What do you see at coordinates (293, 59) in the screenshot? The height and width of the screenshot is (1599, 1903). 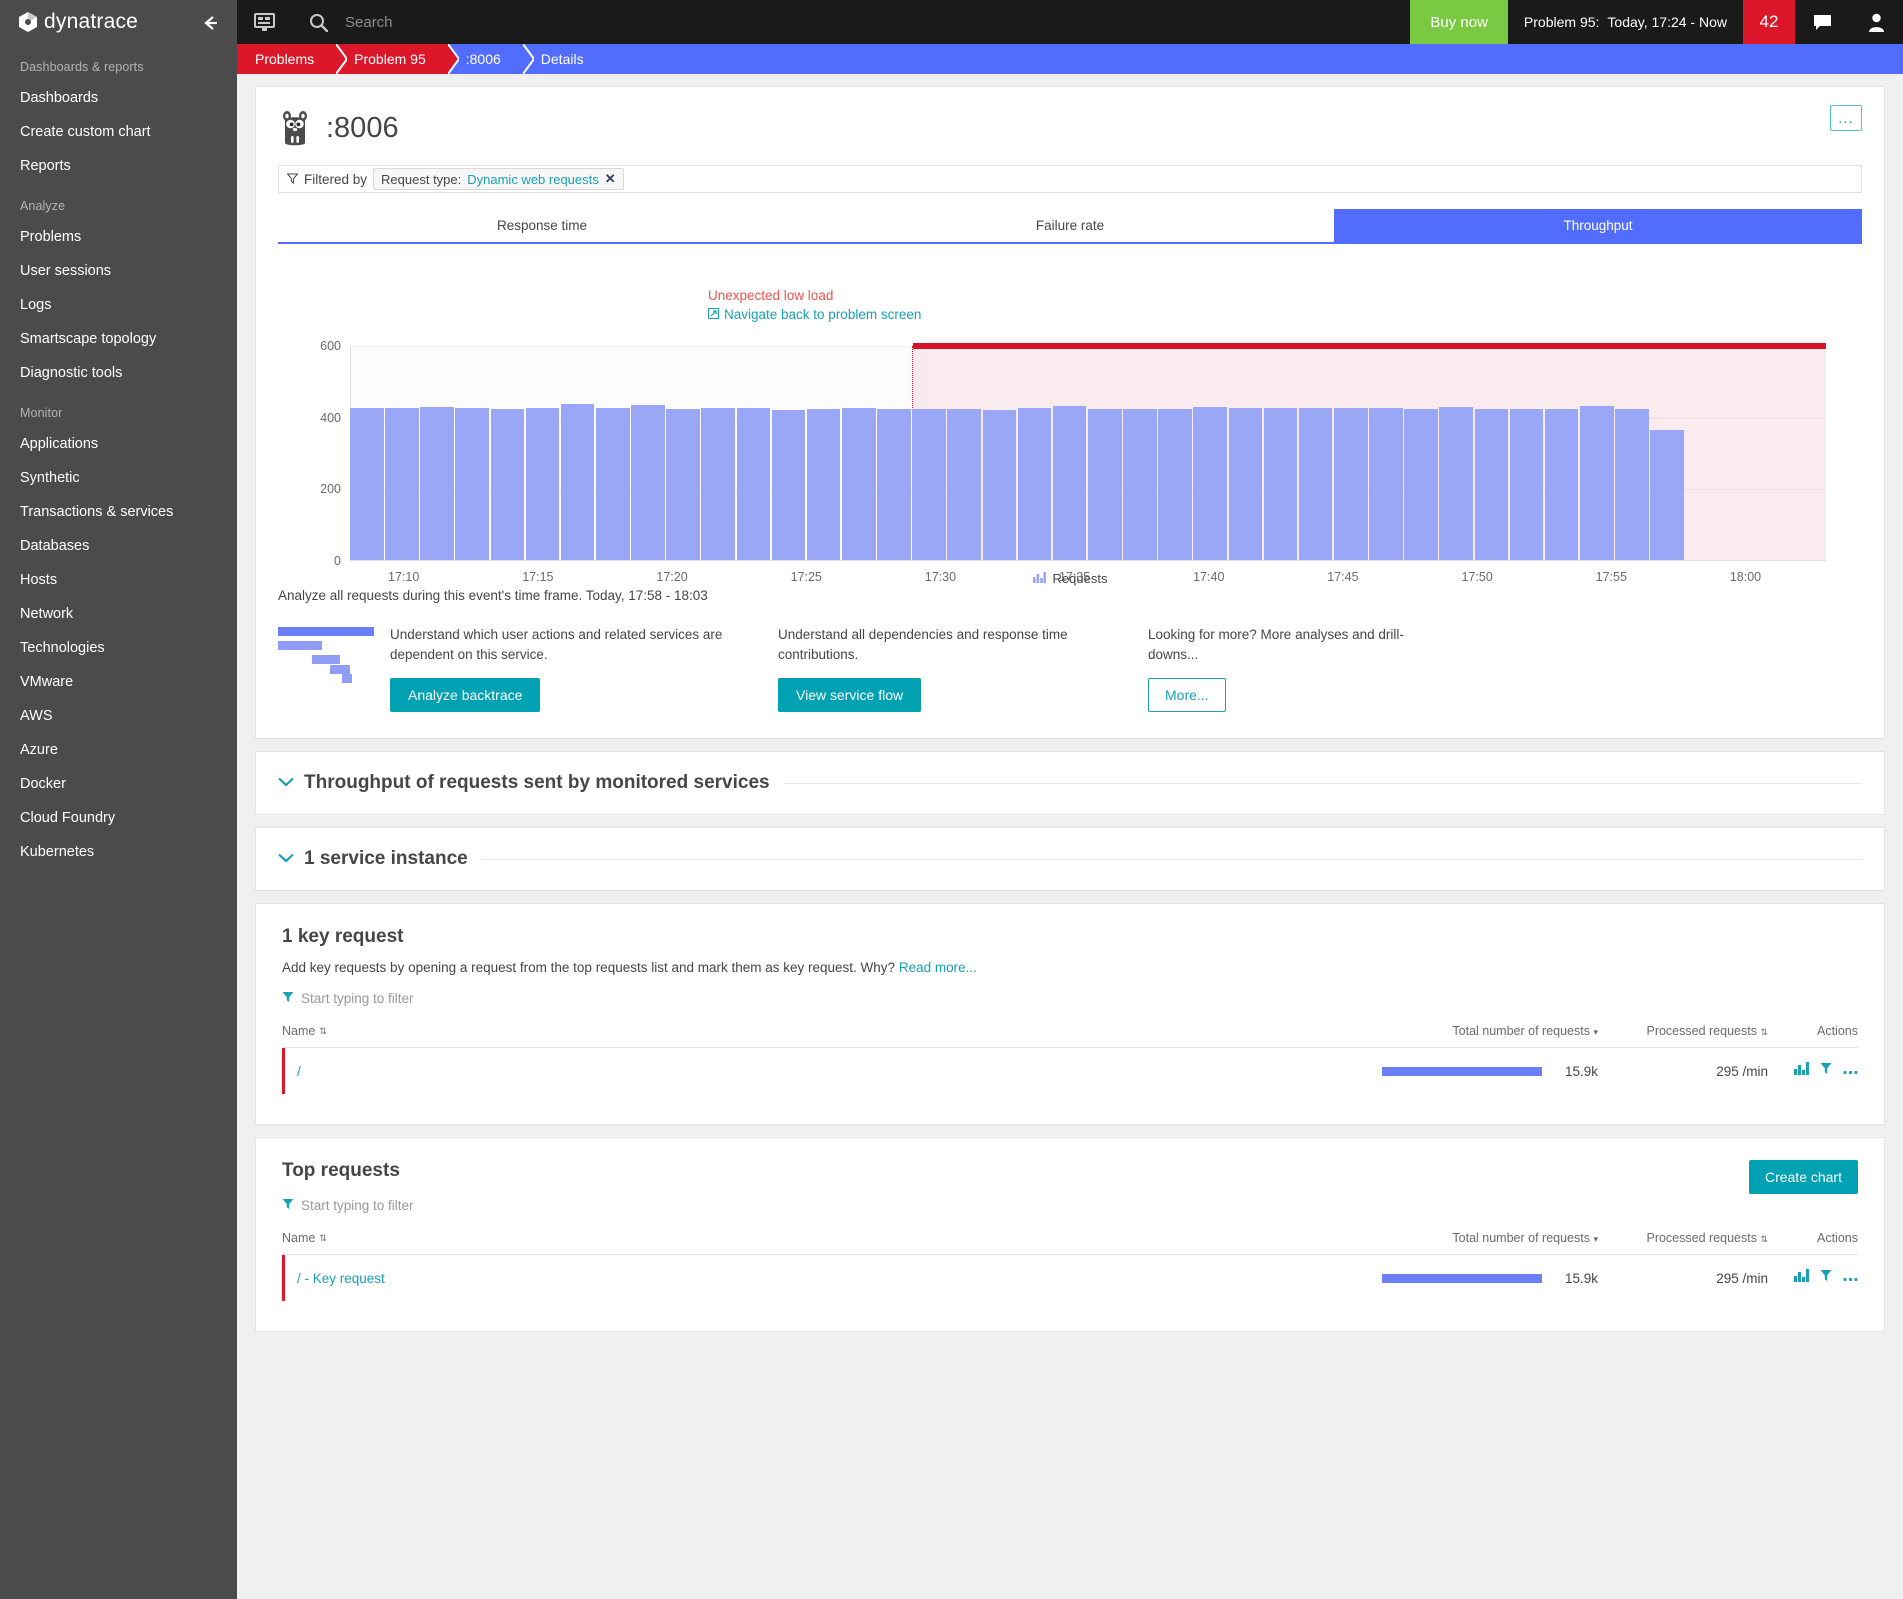 I see `breadcrumb-item-problems: Problems` at bounding box center [293, 59].